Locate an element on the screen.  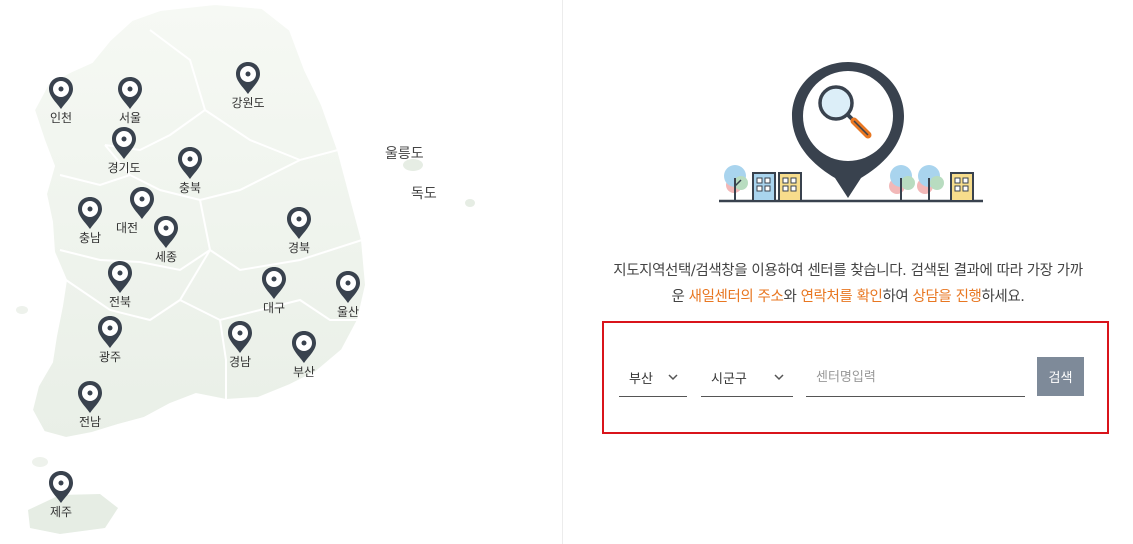
south-islet is located at coordinates (40, 462).